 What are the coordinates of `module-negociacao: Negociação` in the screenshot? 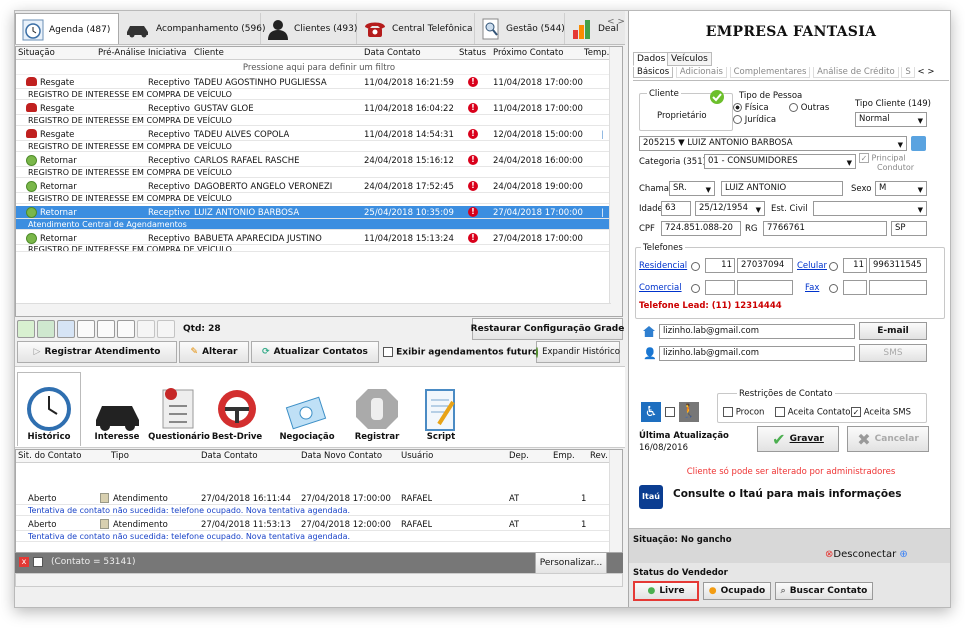 It's located at (307, 409).